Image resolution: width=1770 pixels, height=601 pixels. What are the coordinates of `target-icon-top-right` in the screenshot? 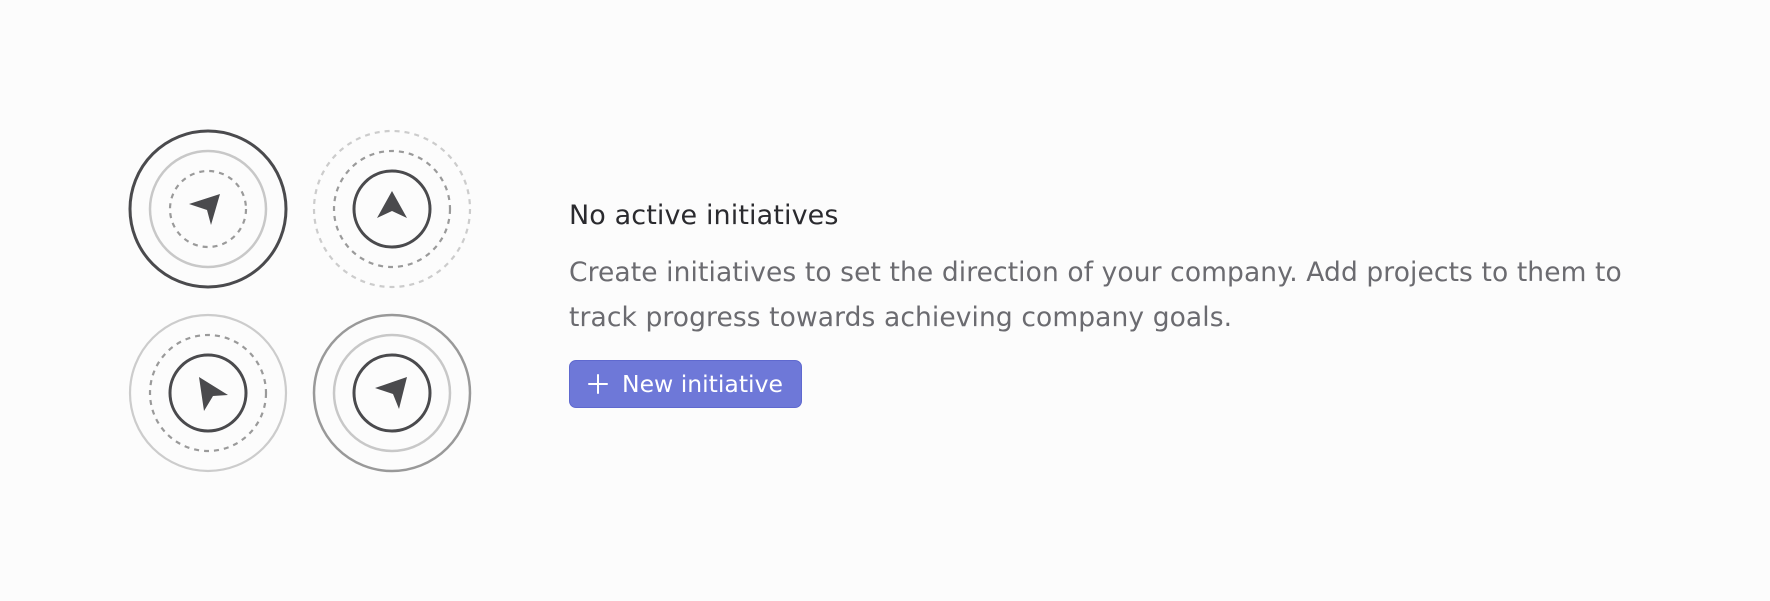 It's located at (392, 209).